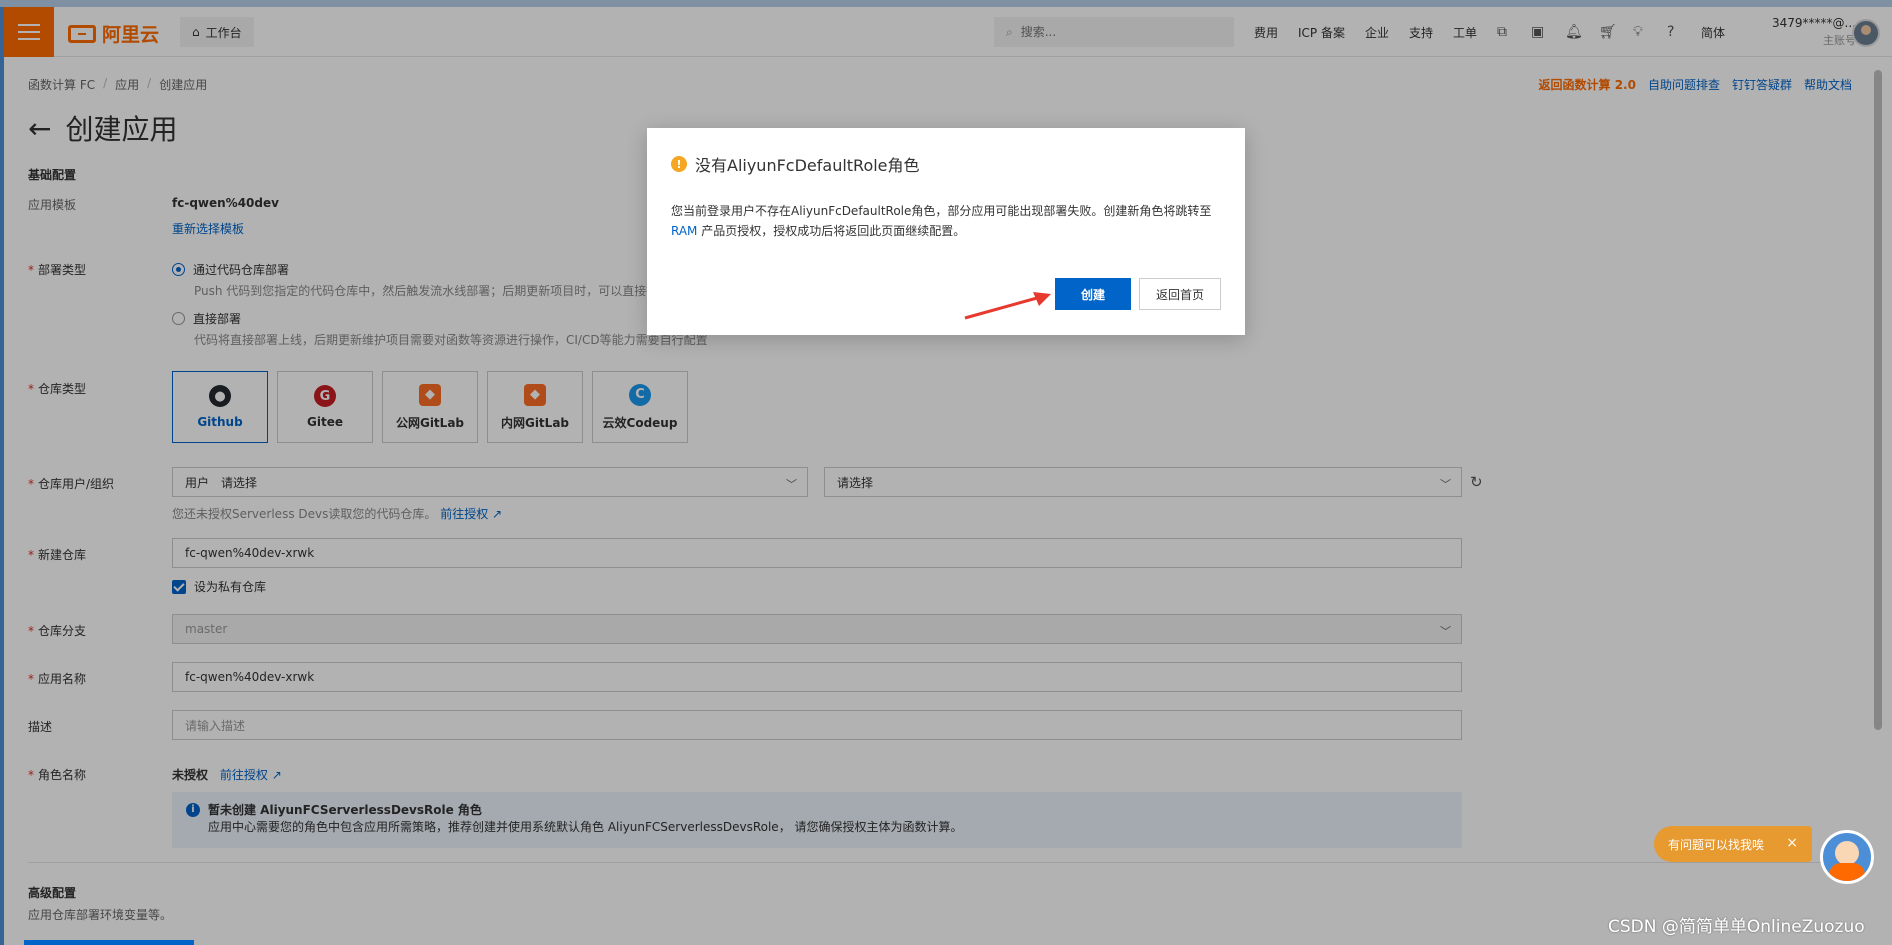 This screenshot has width=1892, height=945. I want to click on dialog-title: ! 没有AliyunFcDefaultRole角色, so click(795, 164).